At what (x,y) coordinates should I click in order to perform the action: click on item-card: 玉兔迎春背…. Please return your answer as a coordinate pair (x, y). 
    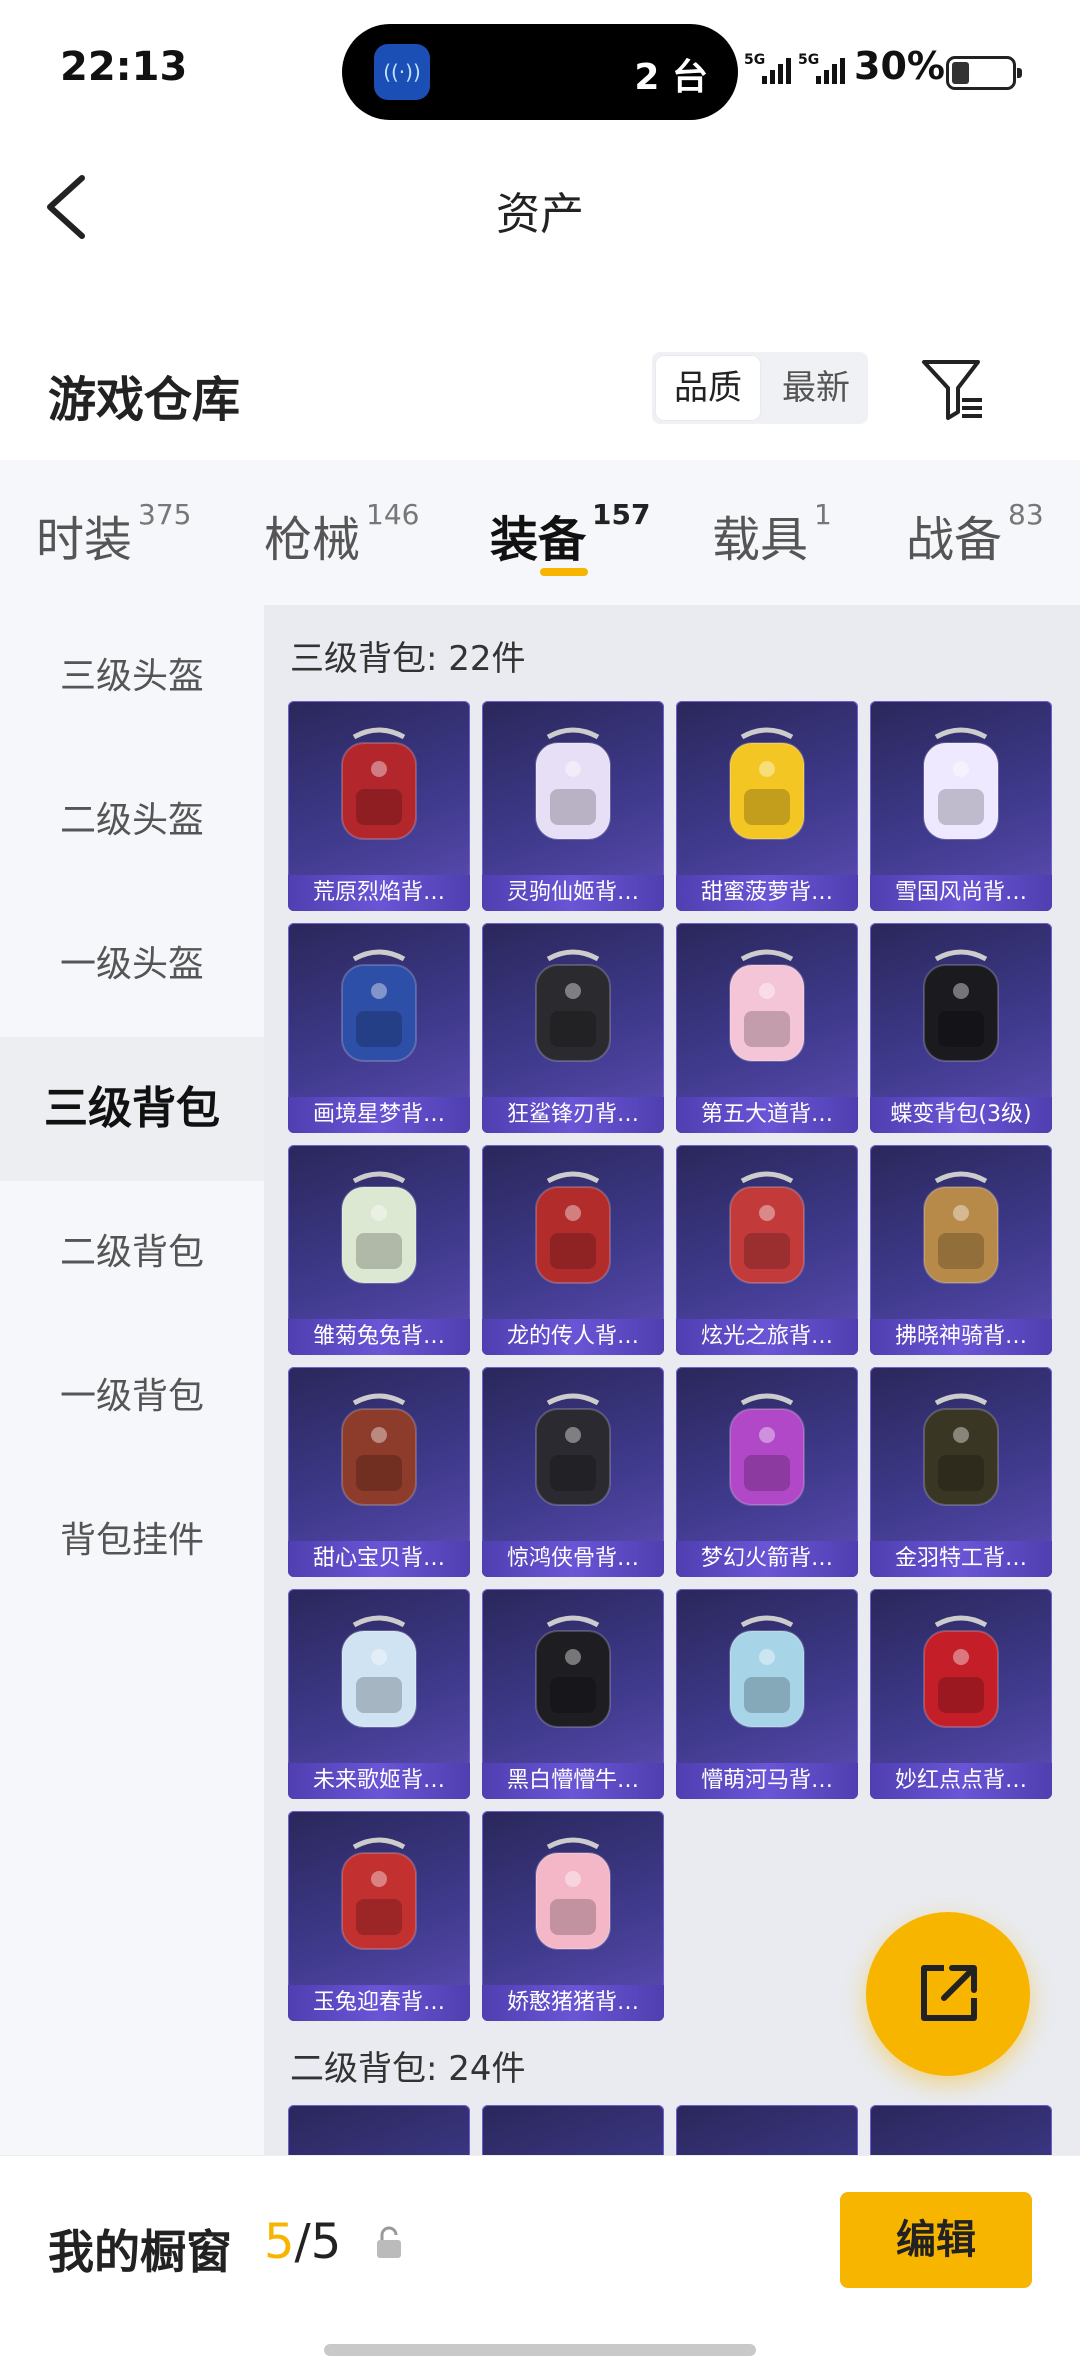
    Looking at the image, I should click on (379, 1916).